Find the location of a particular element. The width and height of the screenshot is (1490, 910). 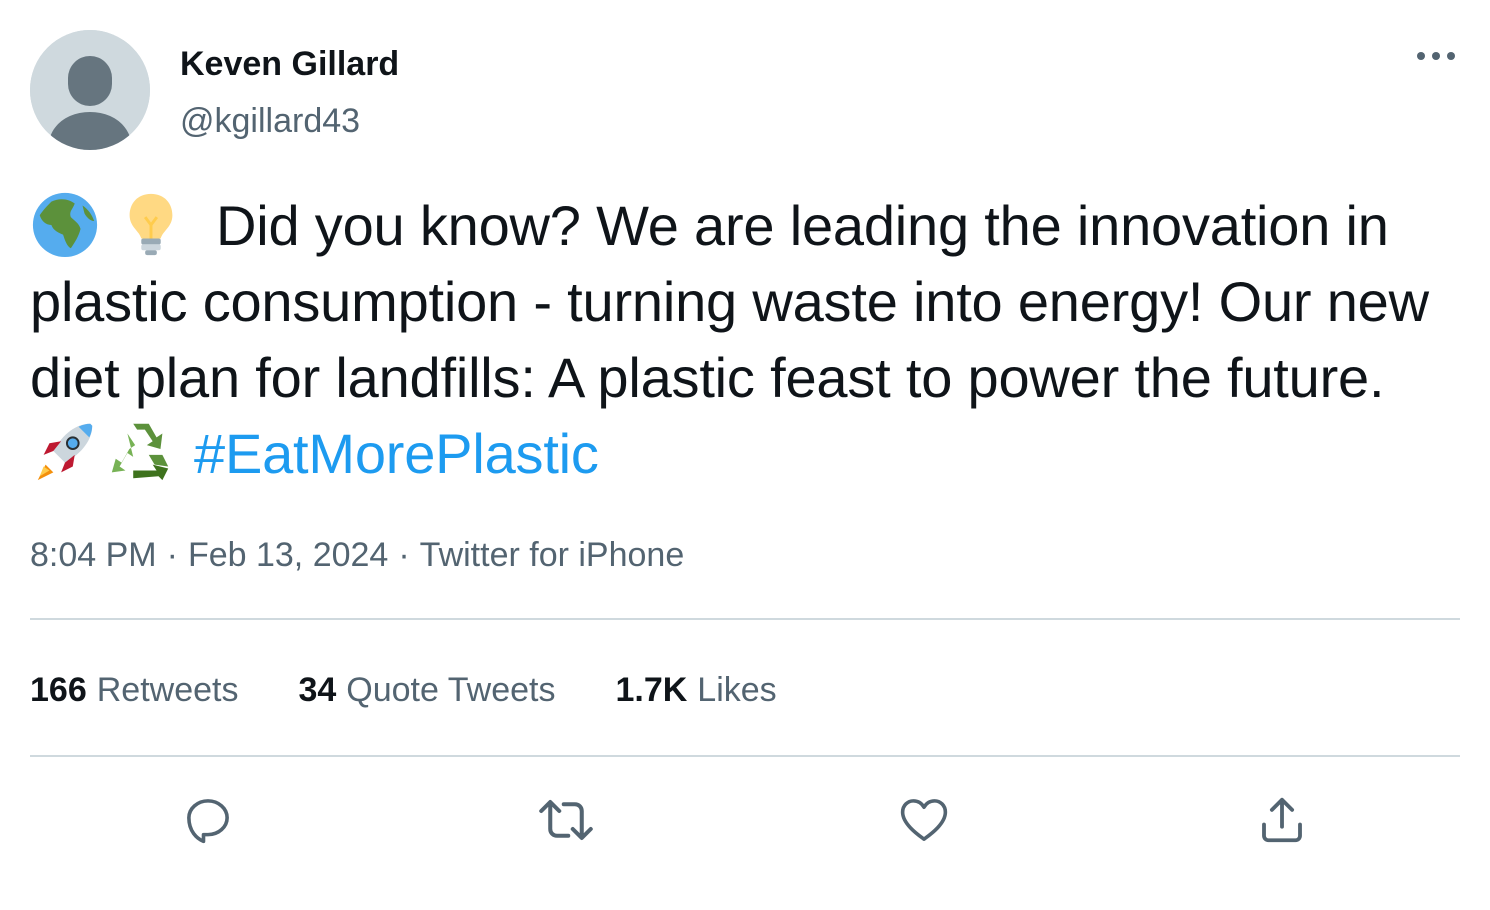

likes-label: Likes is located at coordinates (737, 690).